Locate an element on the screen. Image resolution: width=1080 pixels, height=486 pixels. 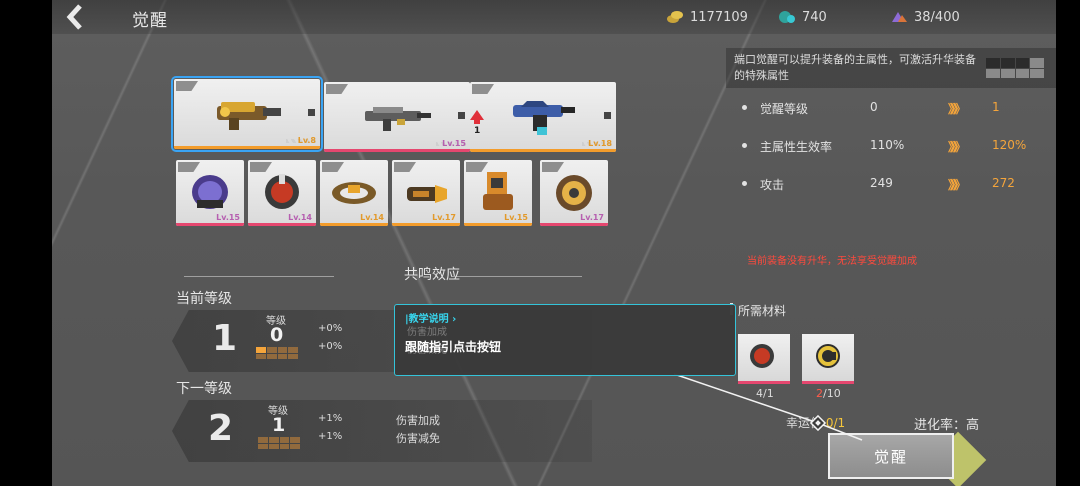
tutorial-pointer-line is located at coordinates (768, 407).